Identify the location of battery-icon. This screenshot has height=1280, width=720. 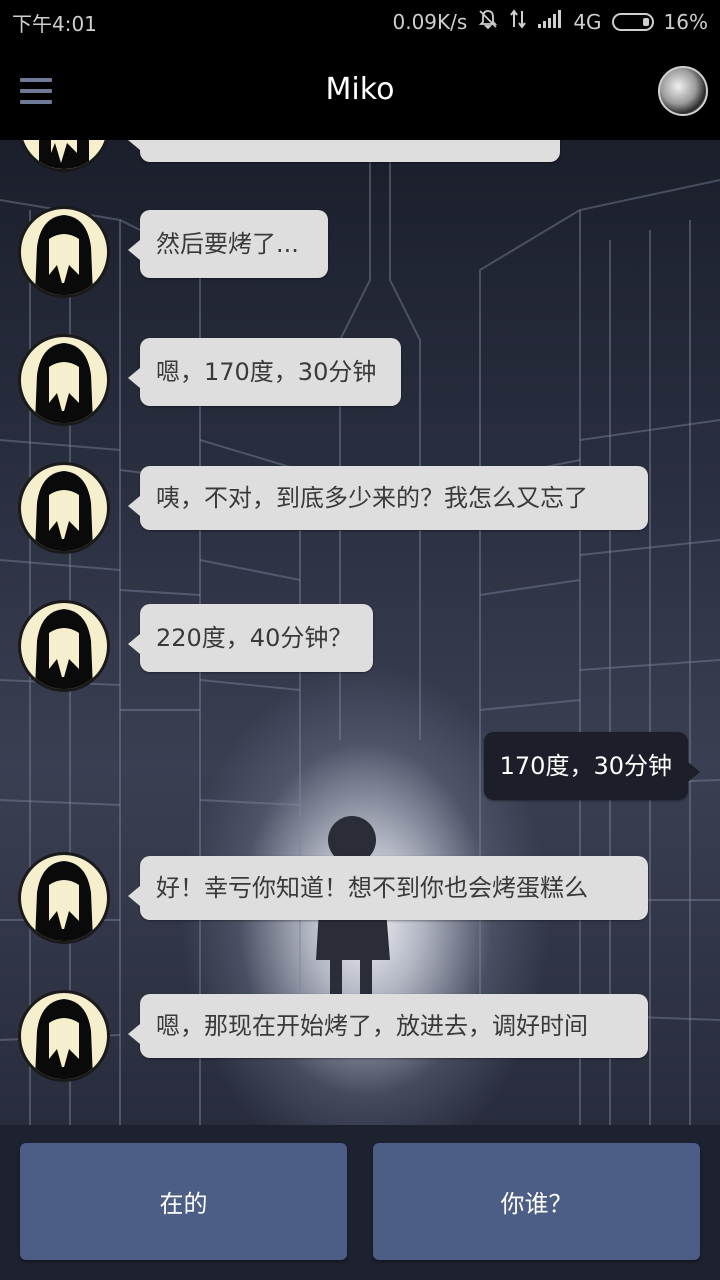
(632, 21).